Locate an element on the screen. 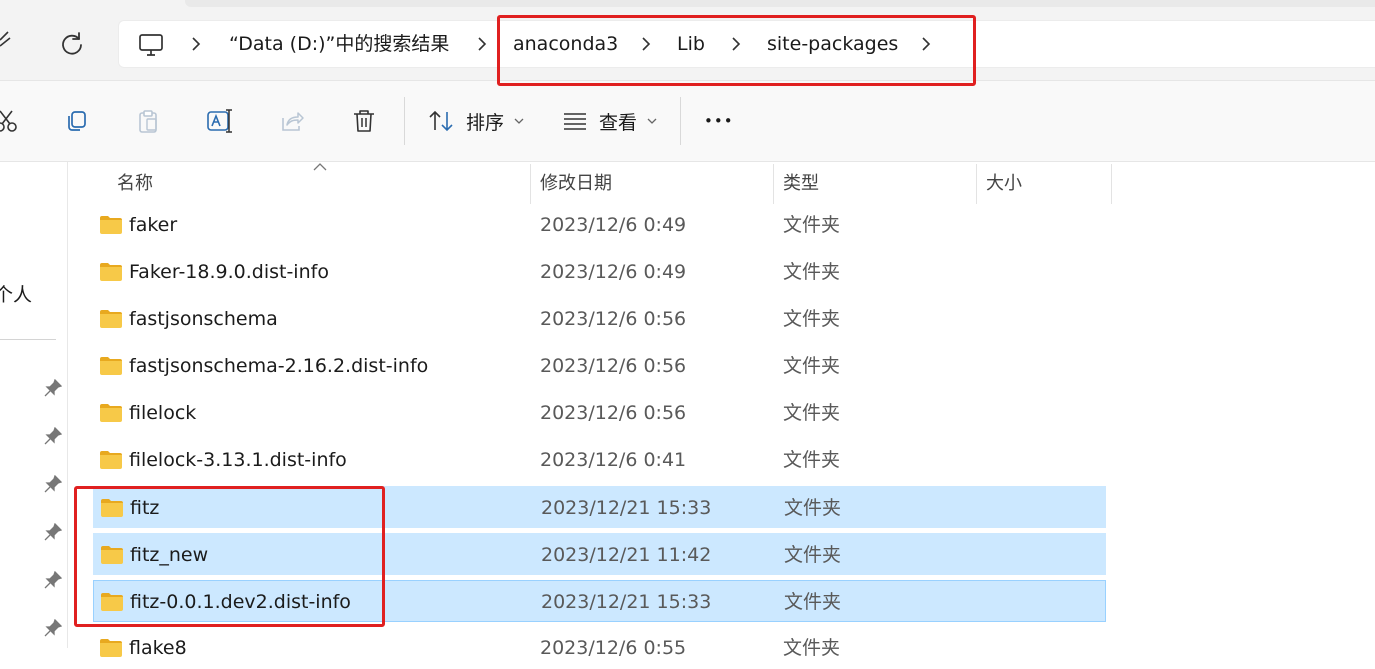 The width and height of the screenshot is (1375, 669). more-icon: ••• is located at coordinates (719, 121).